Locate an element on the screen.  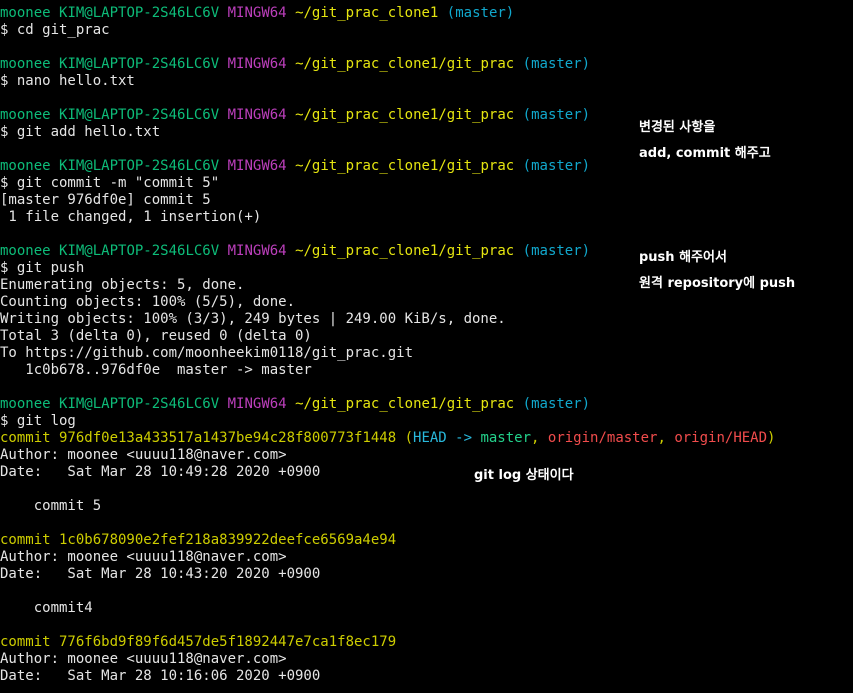
commit-date: Date: Sat Mar 28 10:16:06 2020 +0900 is located at coordinates (160, 676).